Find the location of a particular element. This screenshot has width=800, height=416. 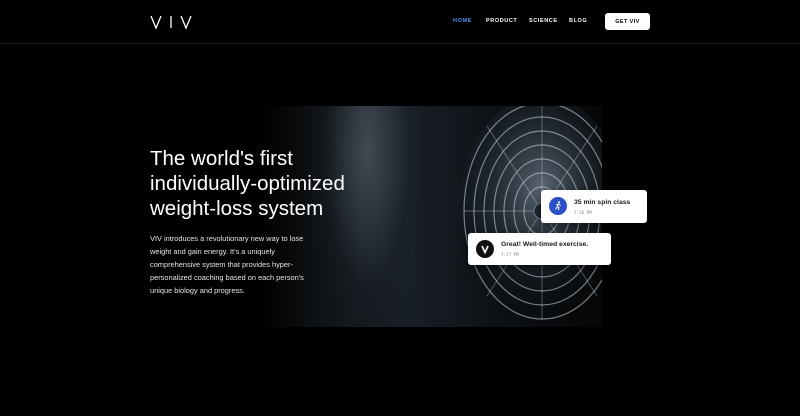

hero-headline-line: weight-loss system is located at coordinates (237, 208).